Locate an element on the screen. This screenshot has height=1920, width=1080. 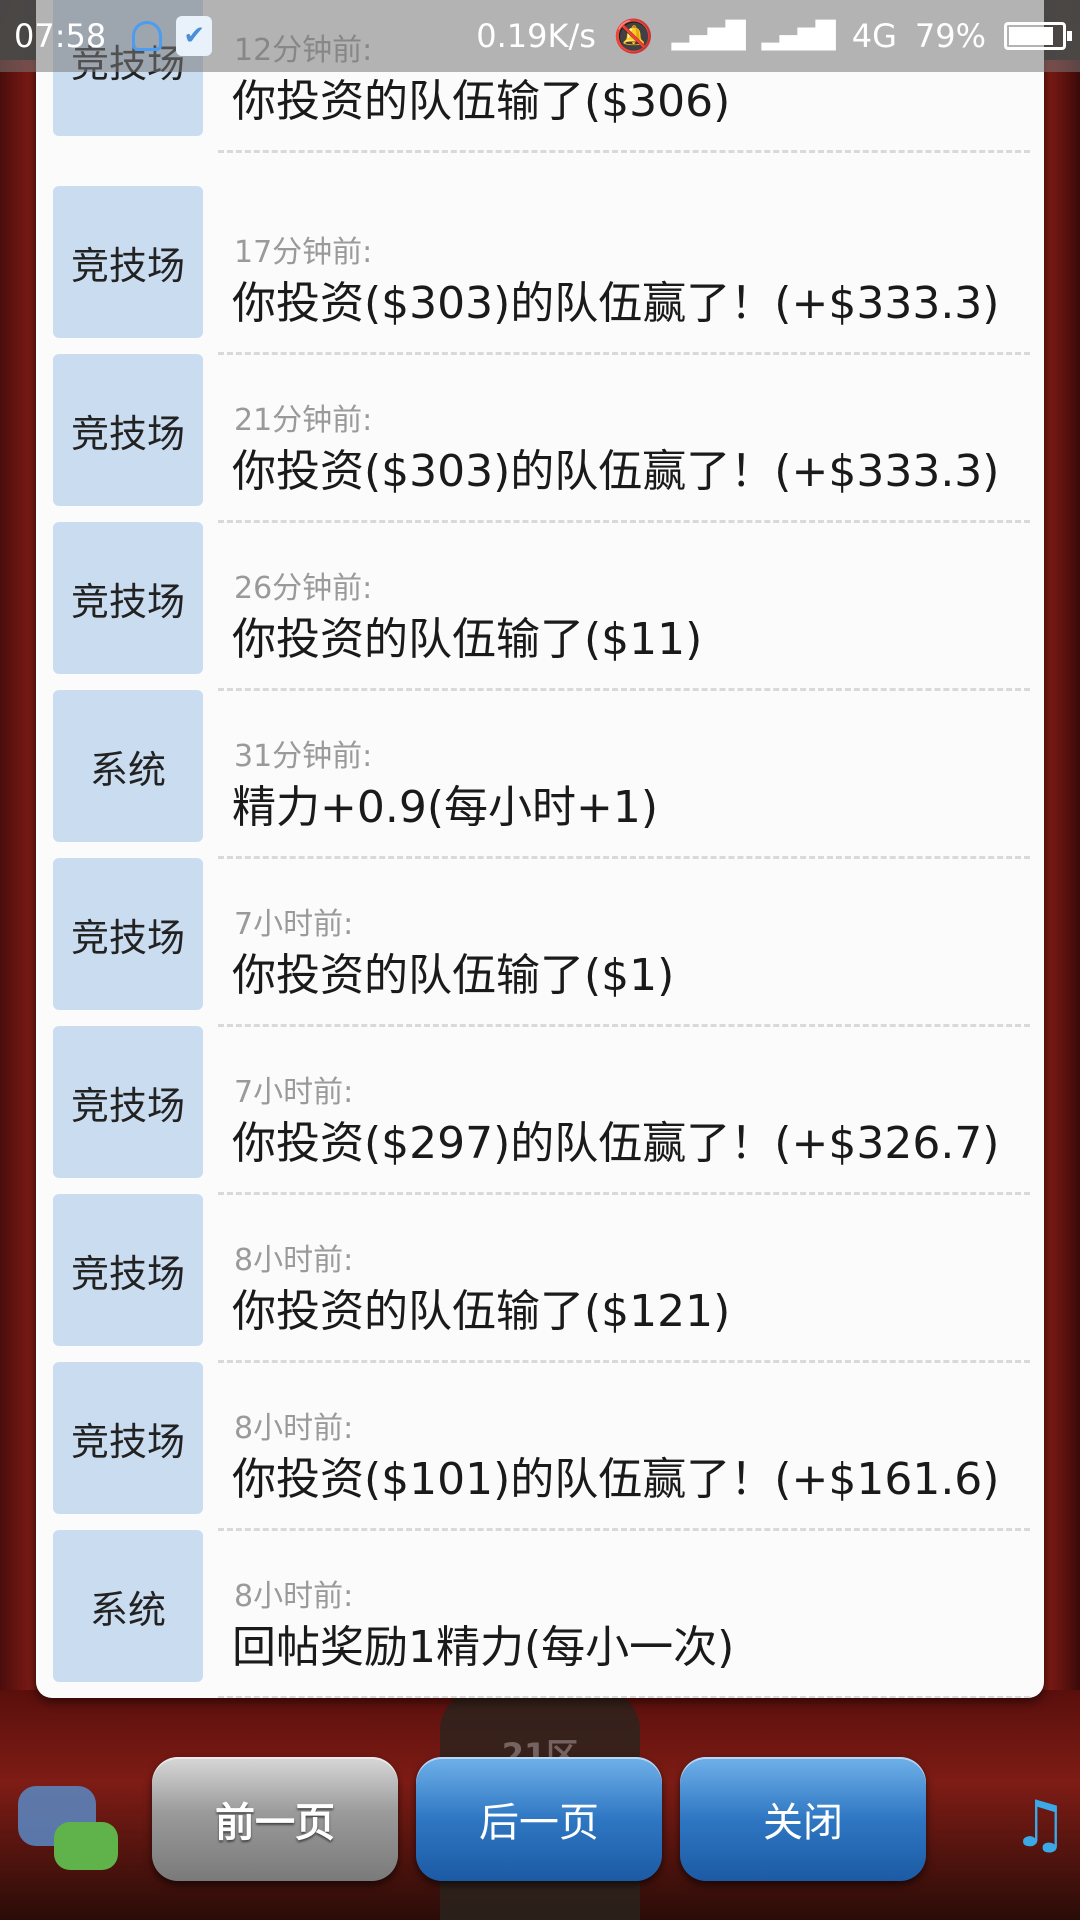
message-text: 你投资的队伍输了($121) is located at coordinates (481, 1311).